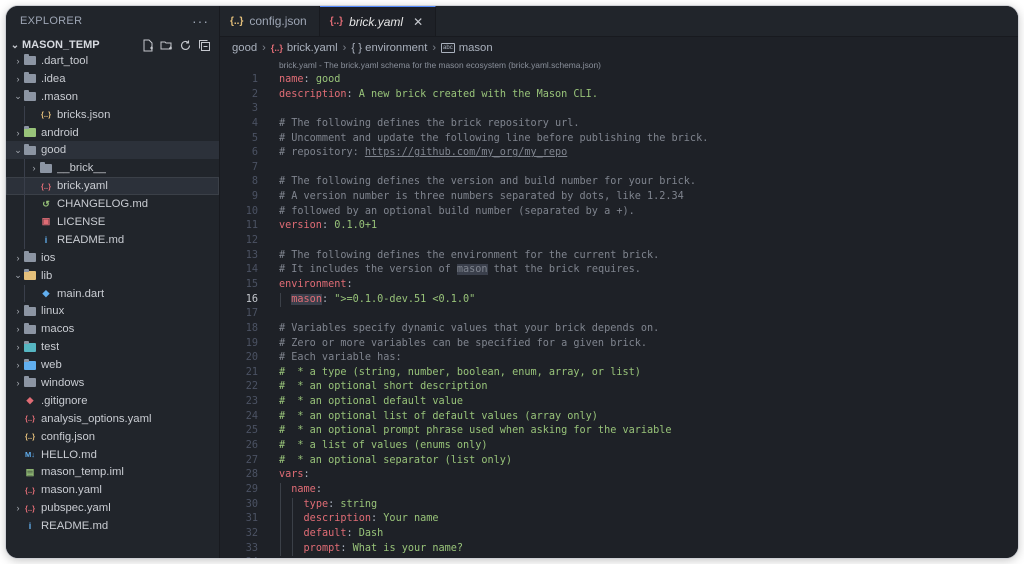 The image size is (1024, 564). I want to click on indent-guide, so click(293, 527).